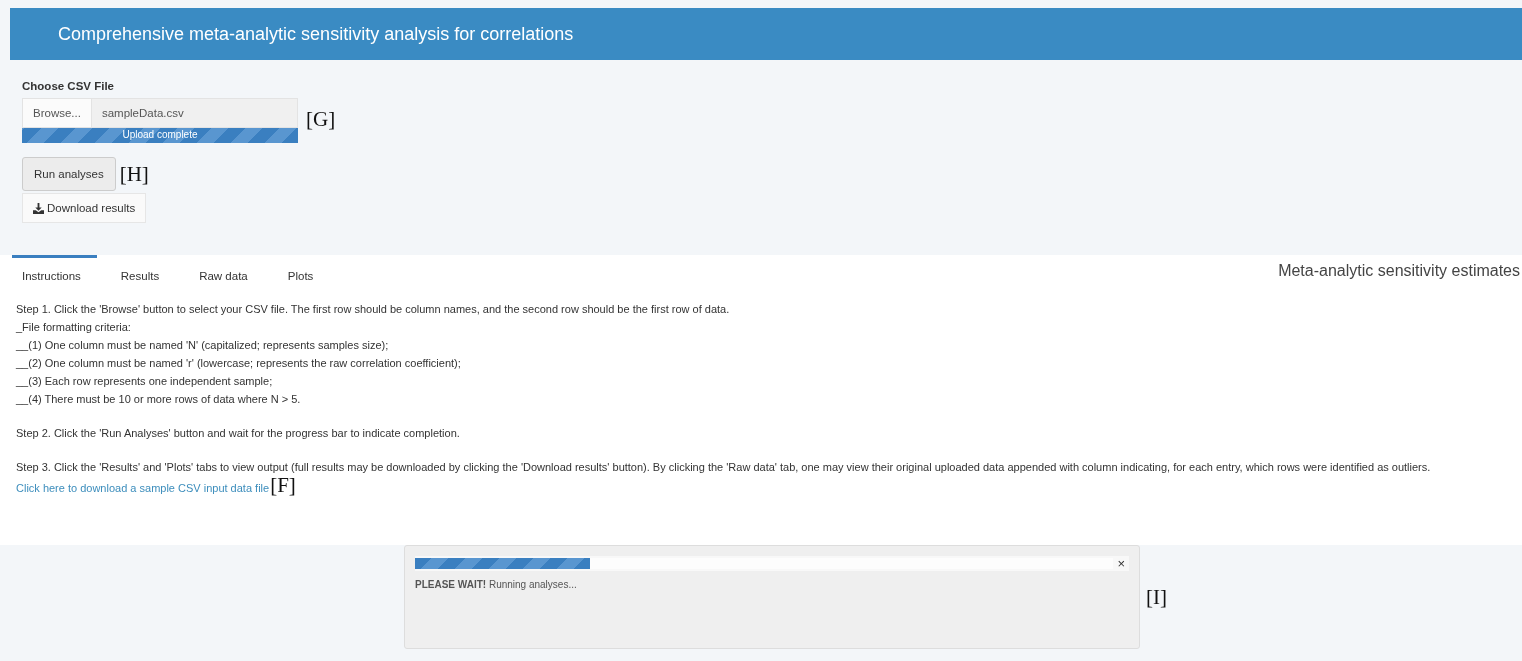 The height and width of the screenshot is (661, 1522). What do you see at coordinates (159, 399) in the screenshot?
I see `instruction-line: __(4) There must be 10 or more rows of data where N > 5.` at bounding box center [159, 399].